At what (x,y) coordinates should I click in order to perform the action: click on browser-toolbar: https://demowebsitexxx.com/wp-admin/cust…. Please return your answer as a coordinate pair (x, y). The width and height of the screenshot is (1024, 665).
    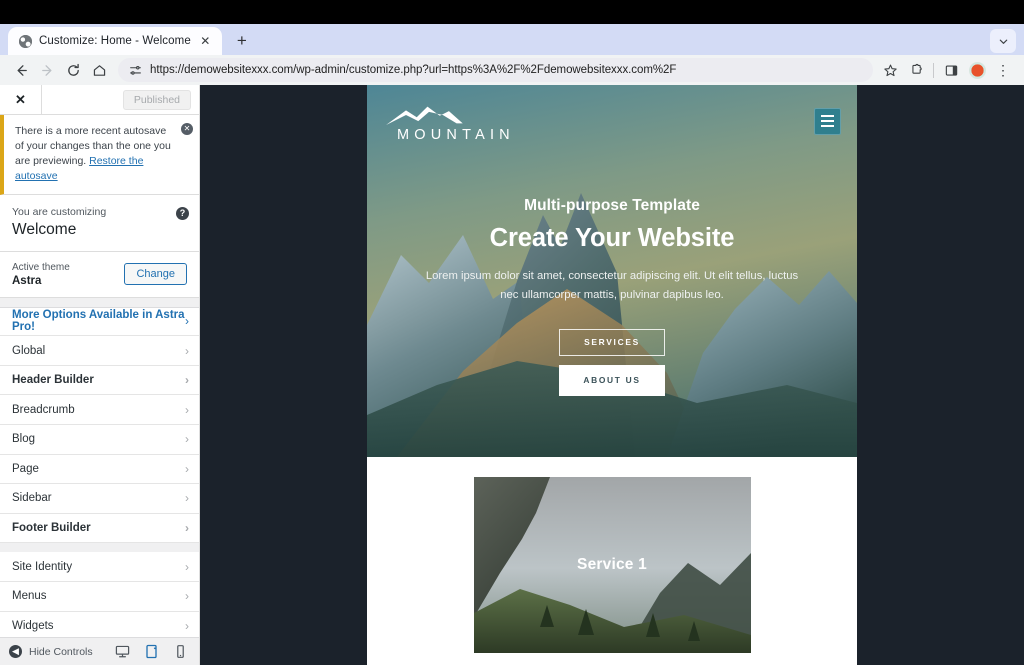
    Looking at the image, I should click on (512, 70).